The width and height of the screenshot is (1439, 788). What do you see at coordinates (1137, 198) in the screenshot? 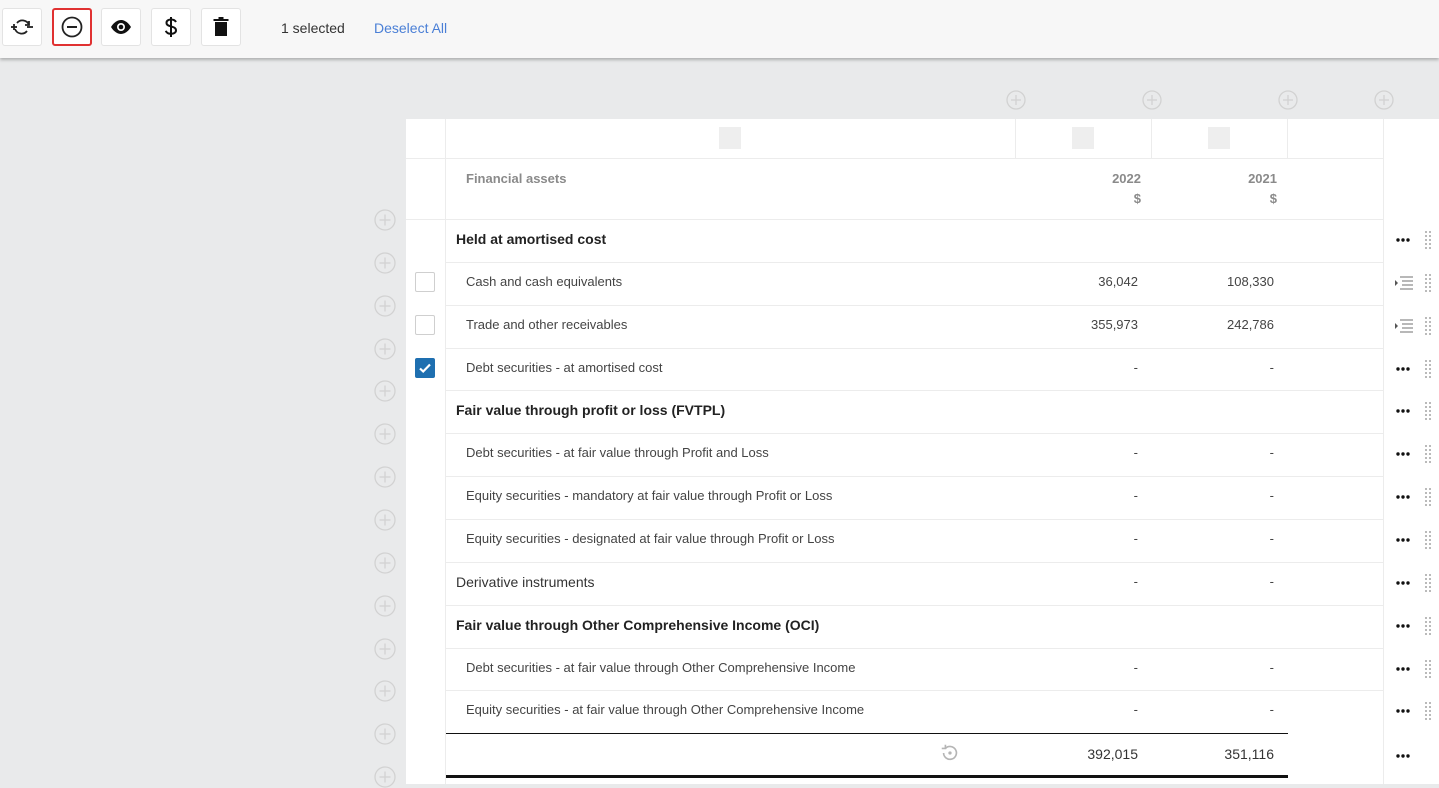
I see `col1-unit: $` at bounding box center [1137, 198].